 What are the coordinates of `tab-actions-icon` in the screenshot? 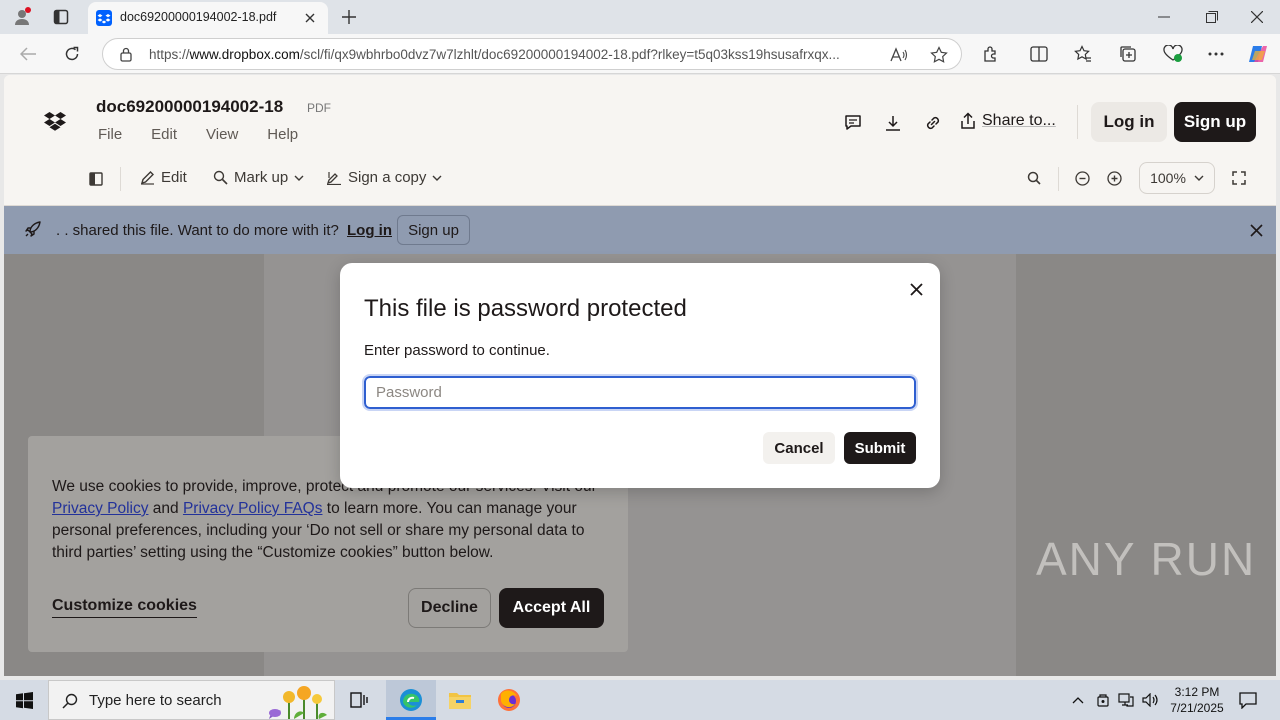 It's located at (61, 17).